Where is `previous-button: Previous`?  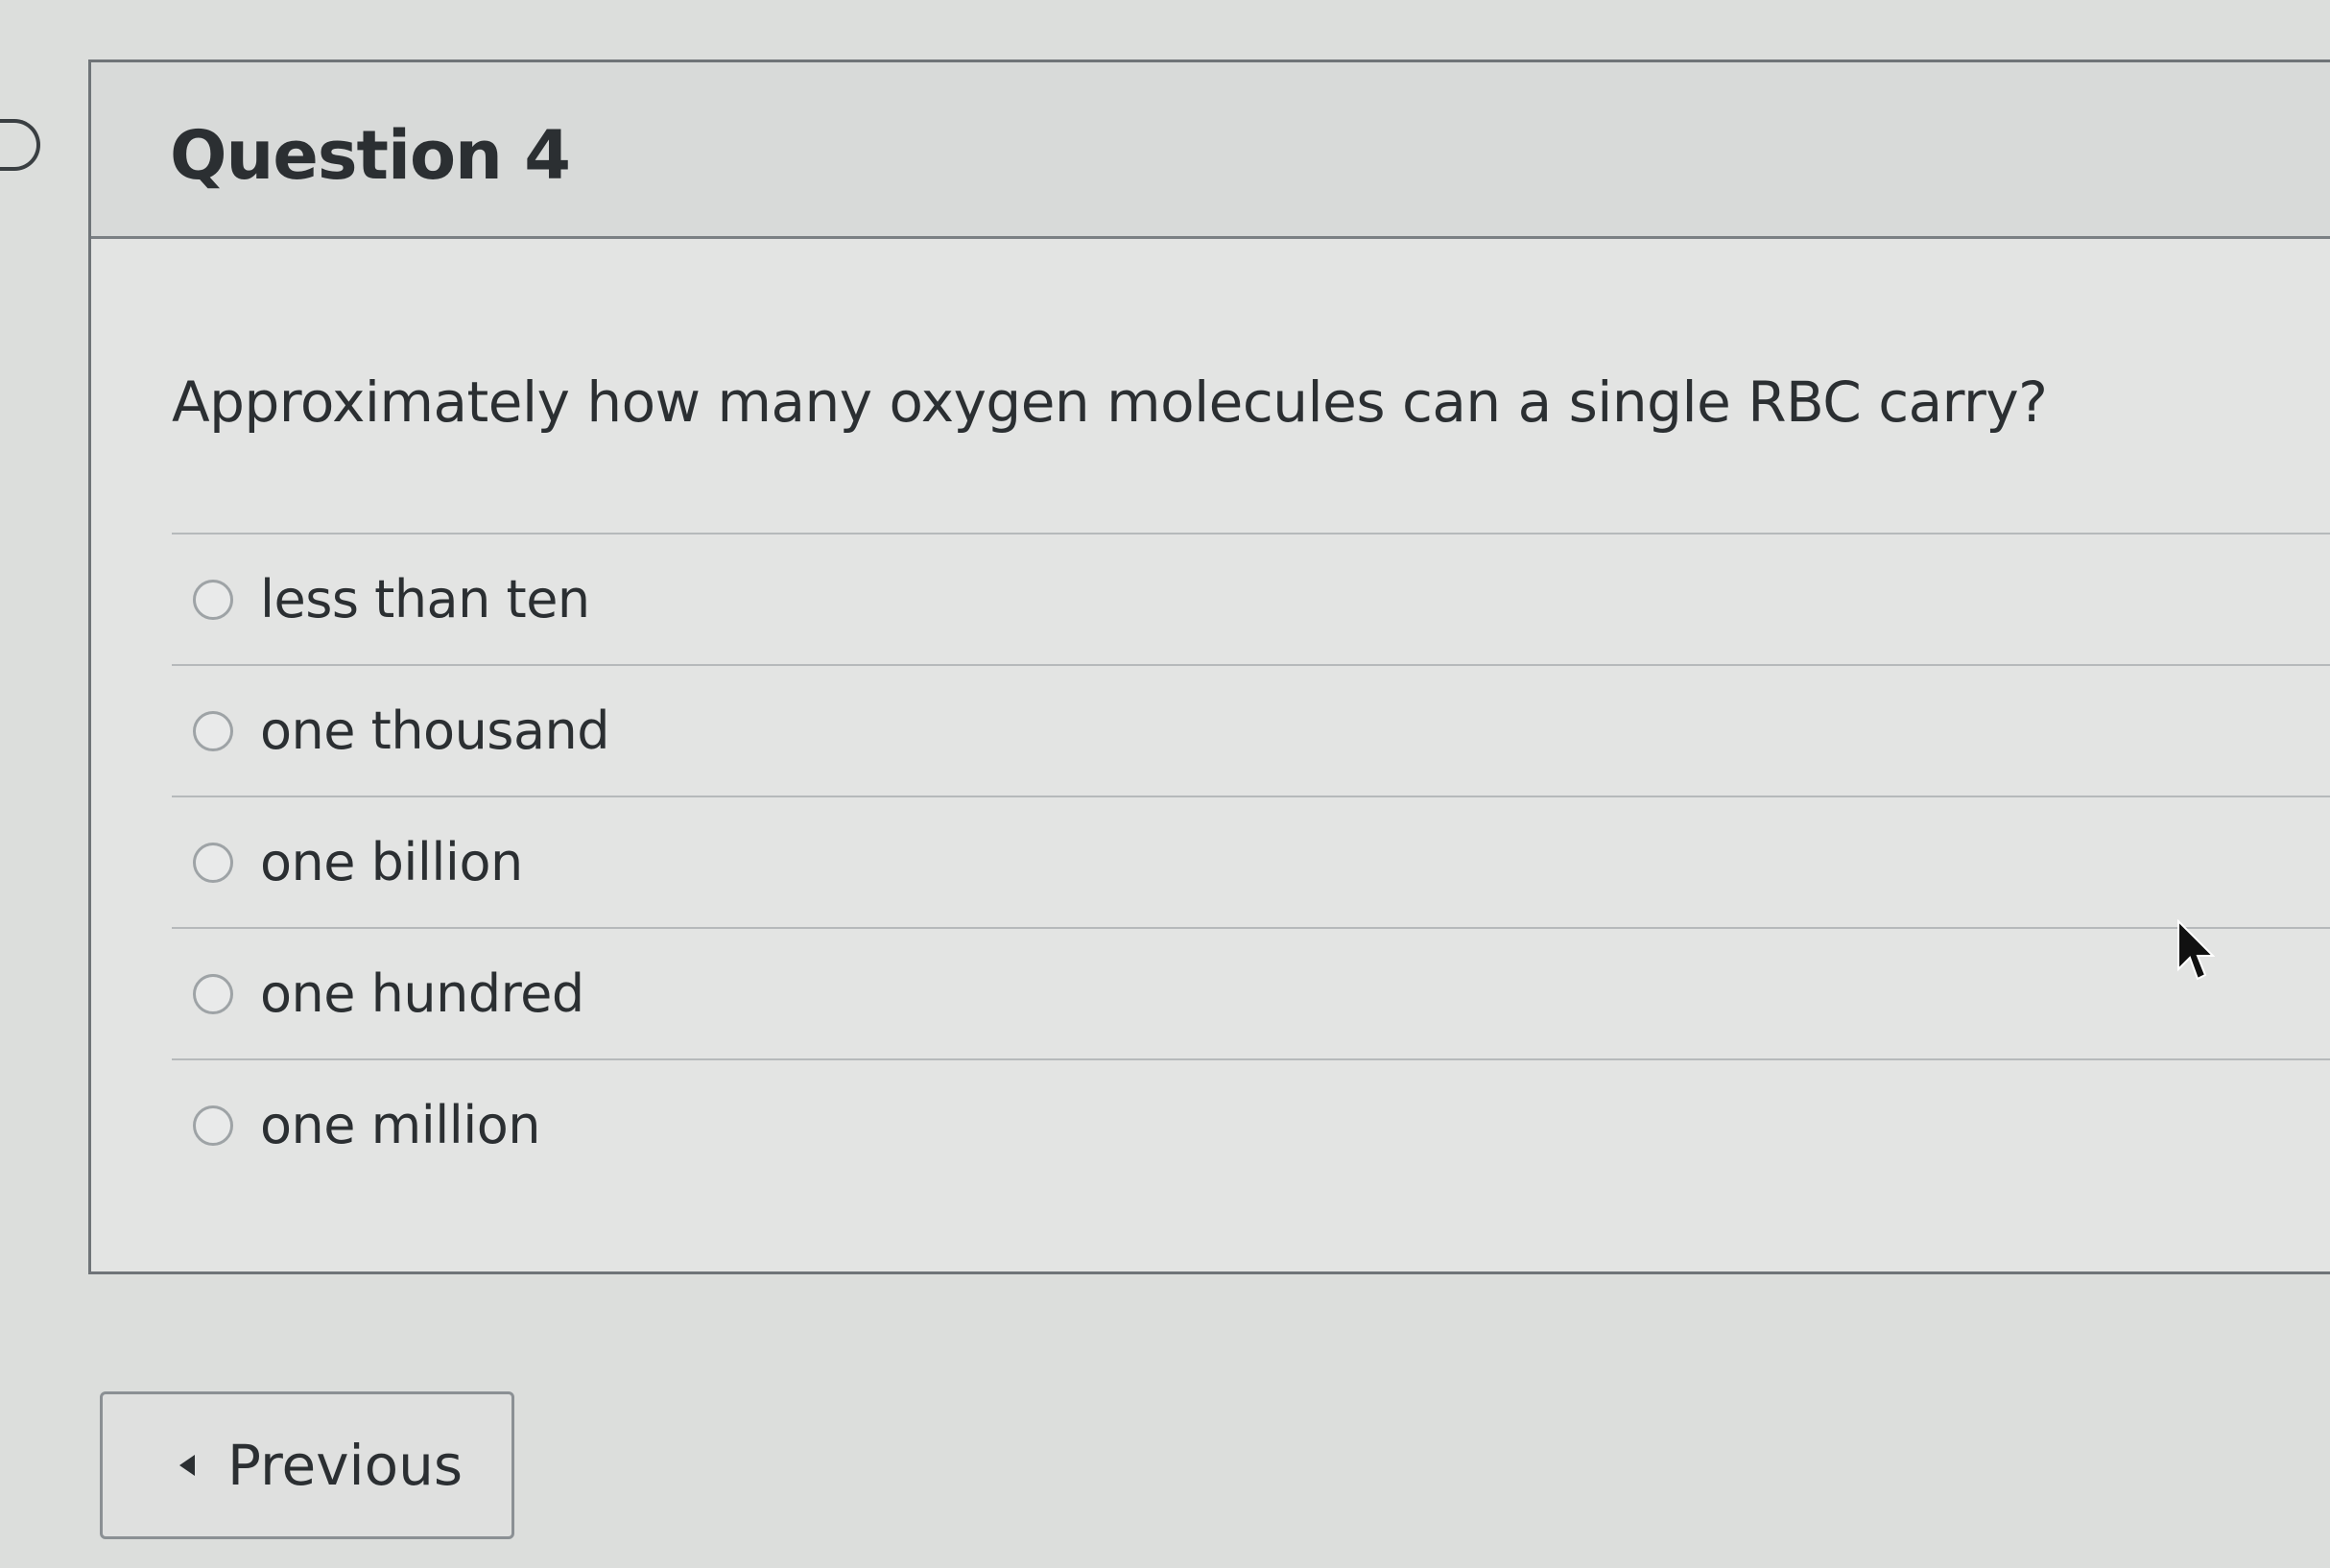
previous-button: Previous is located at coordinates (307, 1465).